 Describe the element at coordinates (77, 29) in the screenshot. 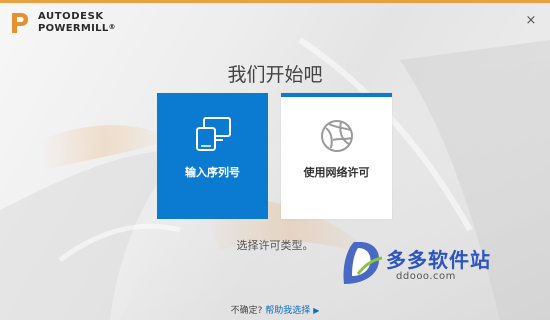

I see `brand-line-2: POWERMILL®` at that location.